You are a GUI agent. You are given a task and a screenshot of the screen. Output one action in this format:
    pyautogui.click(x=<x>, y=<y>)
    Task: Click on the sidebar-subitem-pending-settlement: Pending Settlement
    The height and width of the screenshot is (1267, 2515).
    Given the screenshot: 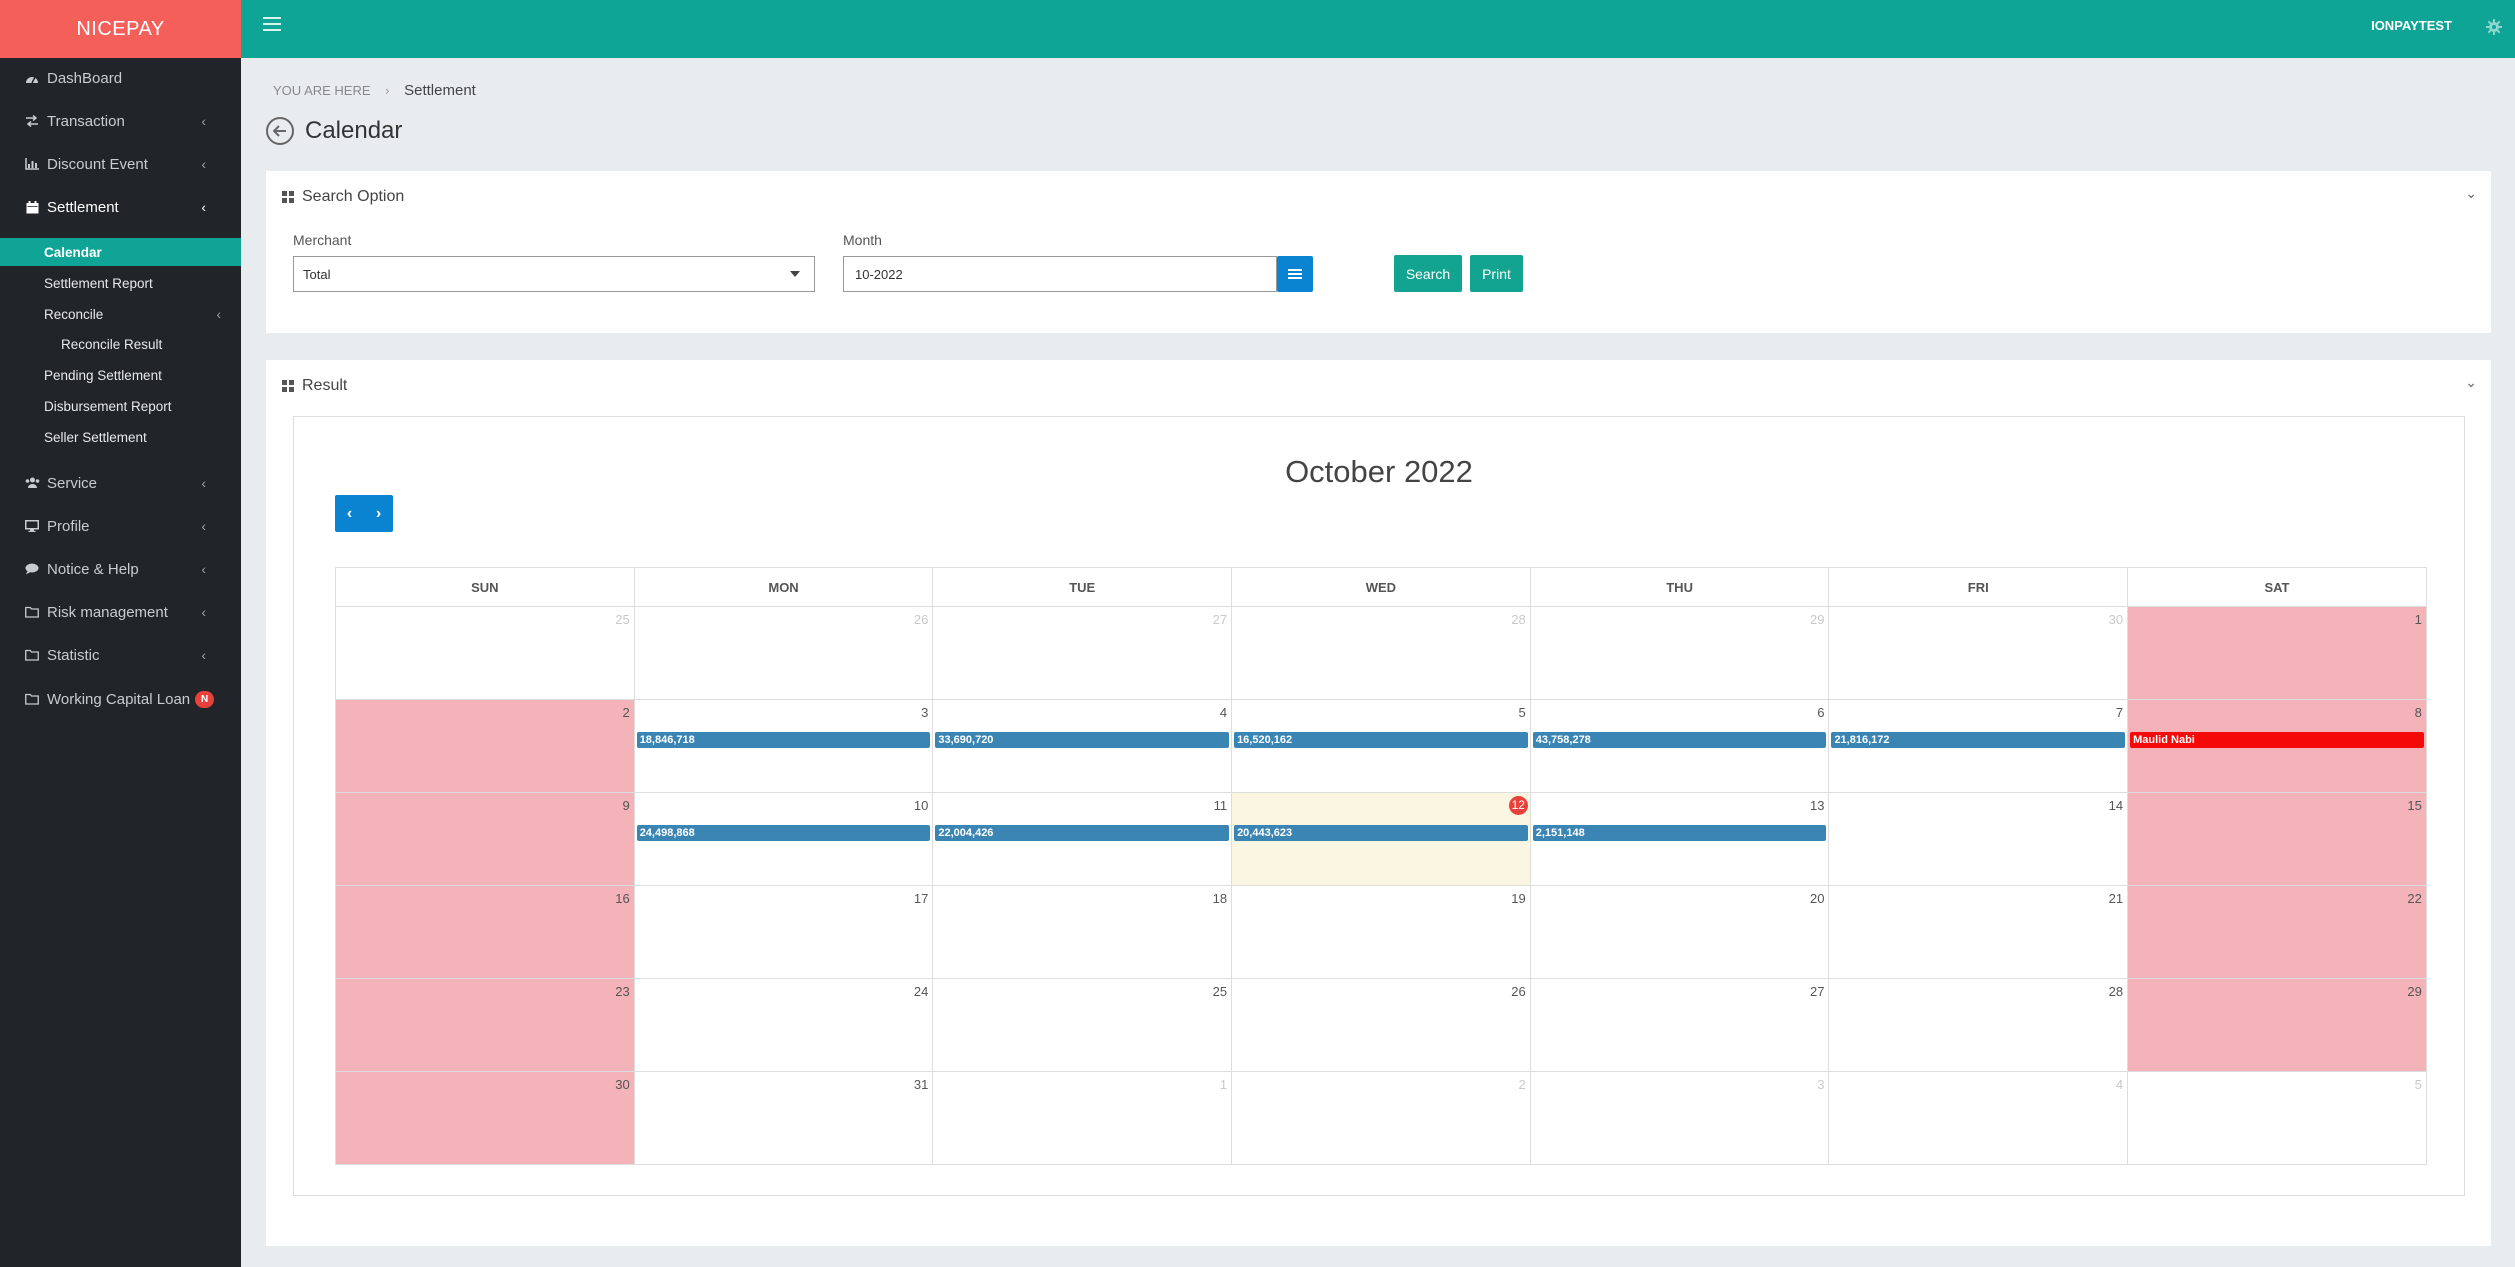 What is the action you would take?
    pyautogui.click(x=120, y=375)
    